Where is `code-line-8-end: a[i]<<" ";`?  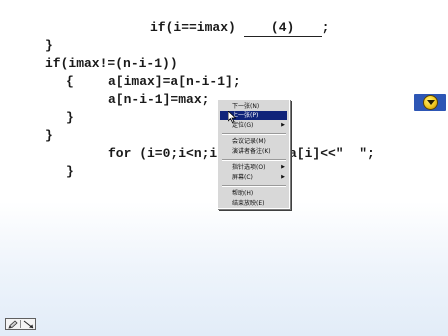
code-line-8-end: a[i]<<" "; is located at coordinates (332, 153).